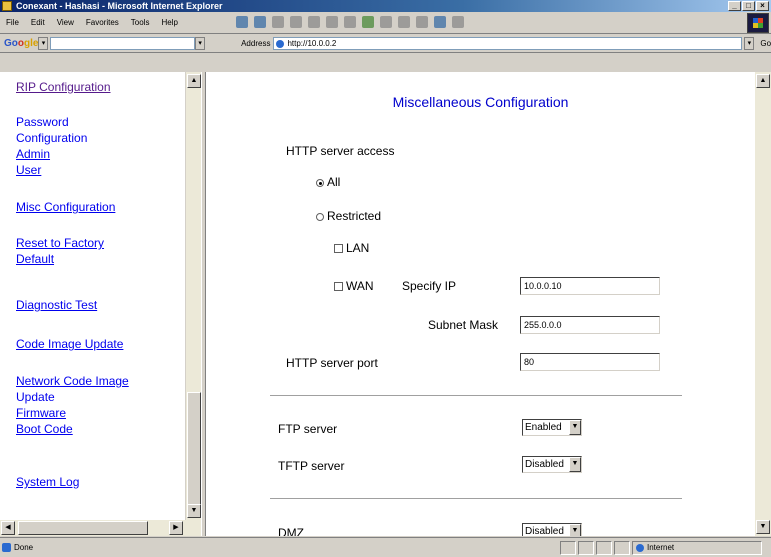 The image size is (771, 557). I want to click on status-text: Done, so click(24, 547).